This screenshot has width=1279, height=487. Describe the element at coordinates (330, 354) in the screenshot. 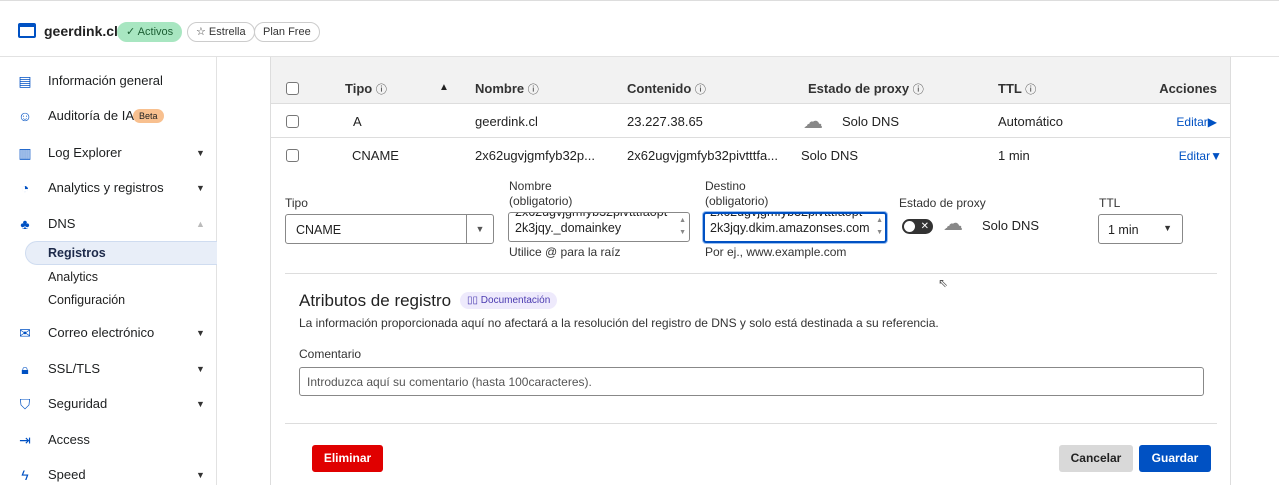

I see `comment-label: Comentario` at that location.